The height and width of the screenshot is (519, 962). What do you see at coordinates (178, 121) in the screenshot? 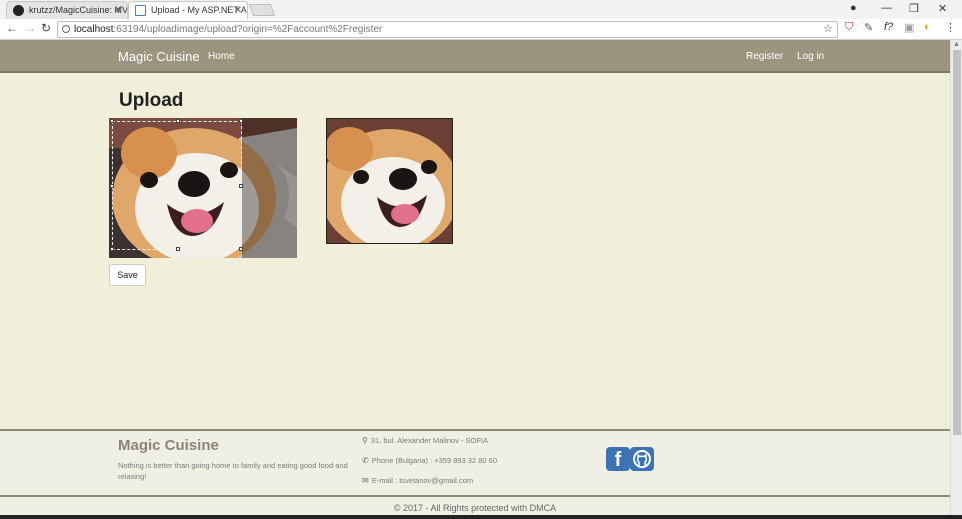
I see `crop-handle-n` at bounding box center [178, 121].